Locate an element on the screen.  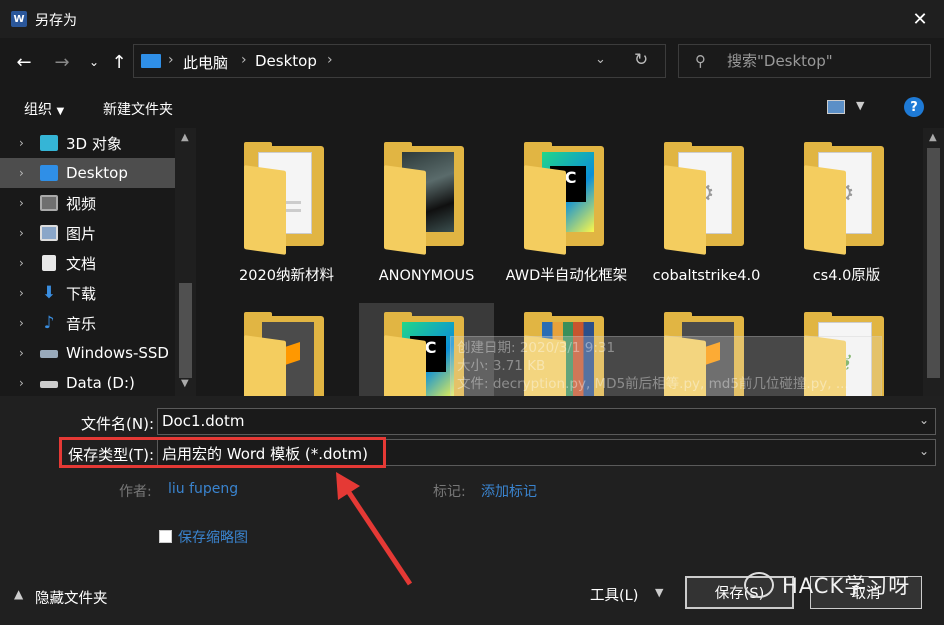
save-thumbnail-label: 保存缩略图 is located at coordinates (213, 537).